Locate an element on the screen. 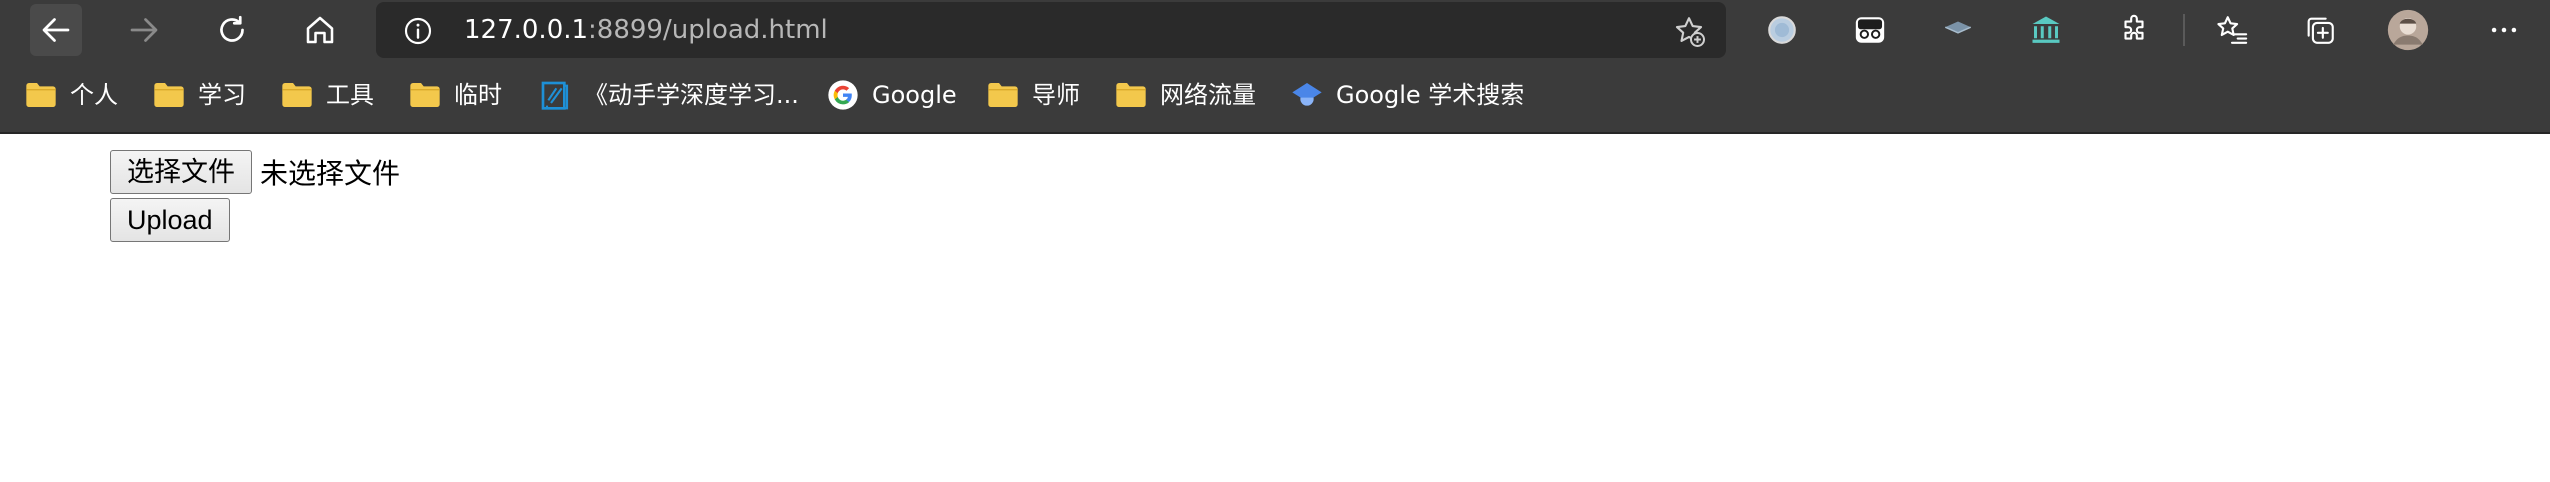 This screenshot has height=482, width=2550. favorite-item-study: 学习 is located at coordinates (199, 95).